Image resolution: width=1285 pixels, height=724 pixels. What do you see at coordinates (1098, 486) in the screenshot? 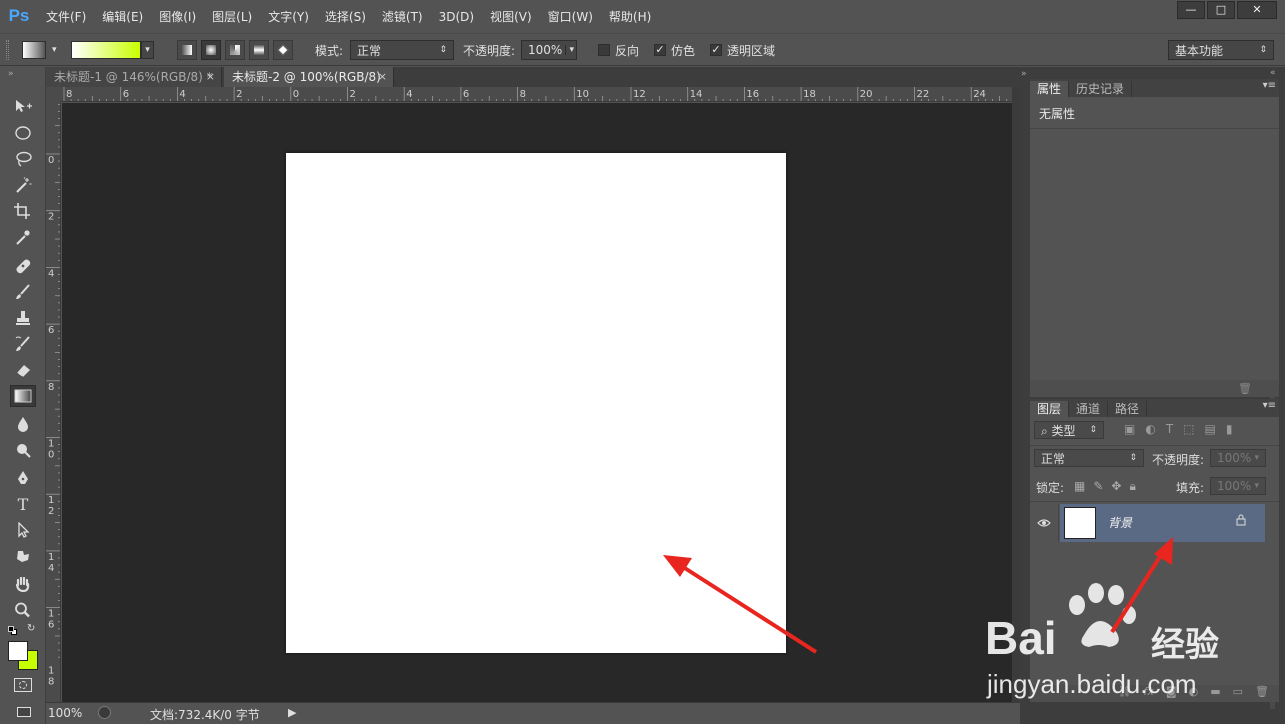
I see `lock-image-icon: ✎` at bounding box center [1098, 486].